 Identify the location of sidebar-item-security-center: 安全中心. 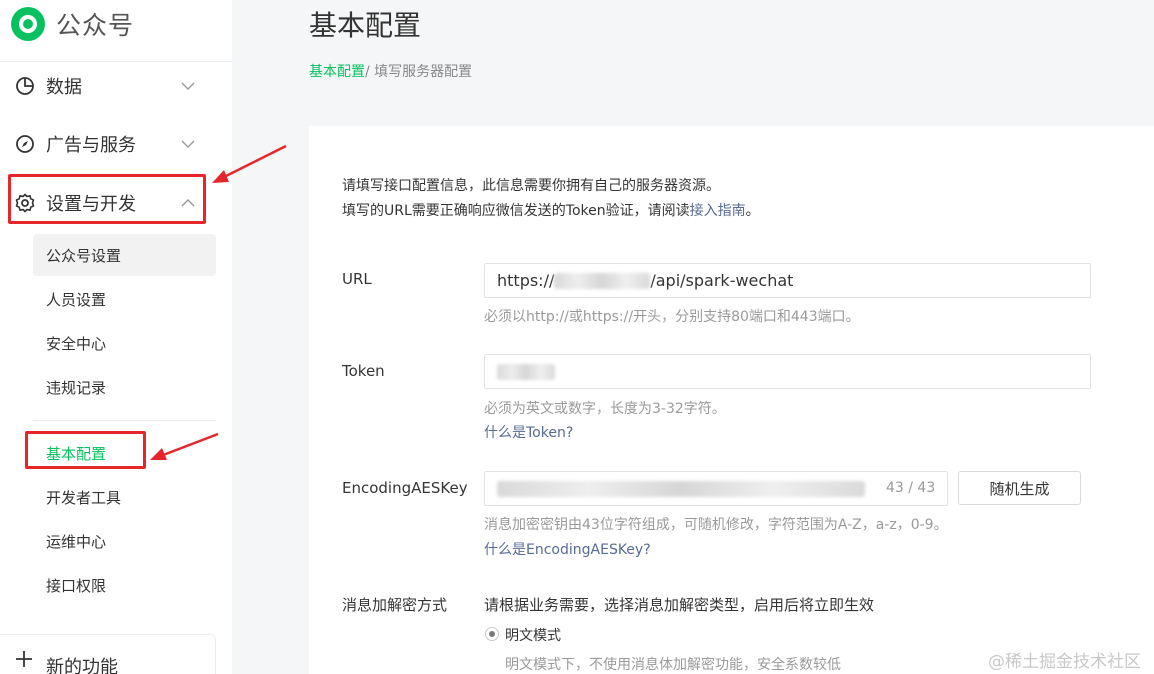
(124, 343).